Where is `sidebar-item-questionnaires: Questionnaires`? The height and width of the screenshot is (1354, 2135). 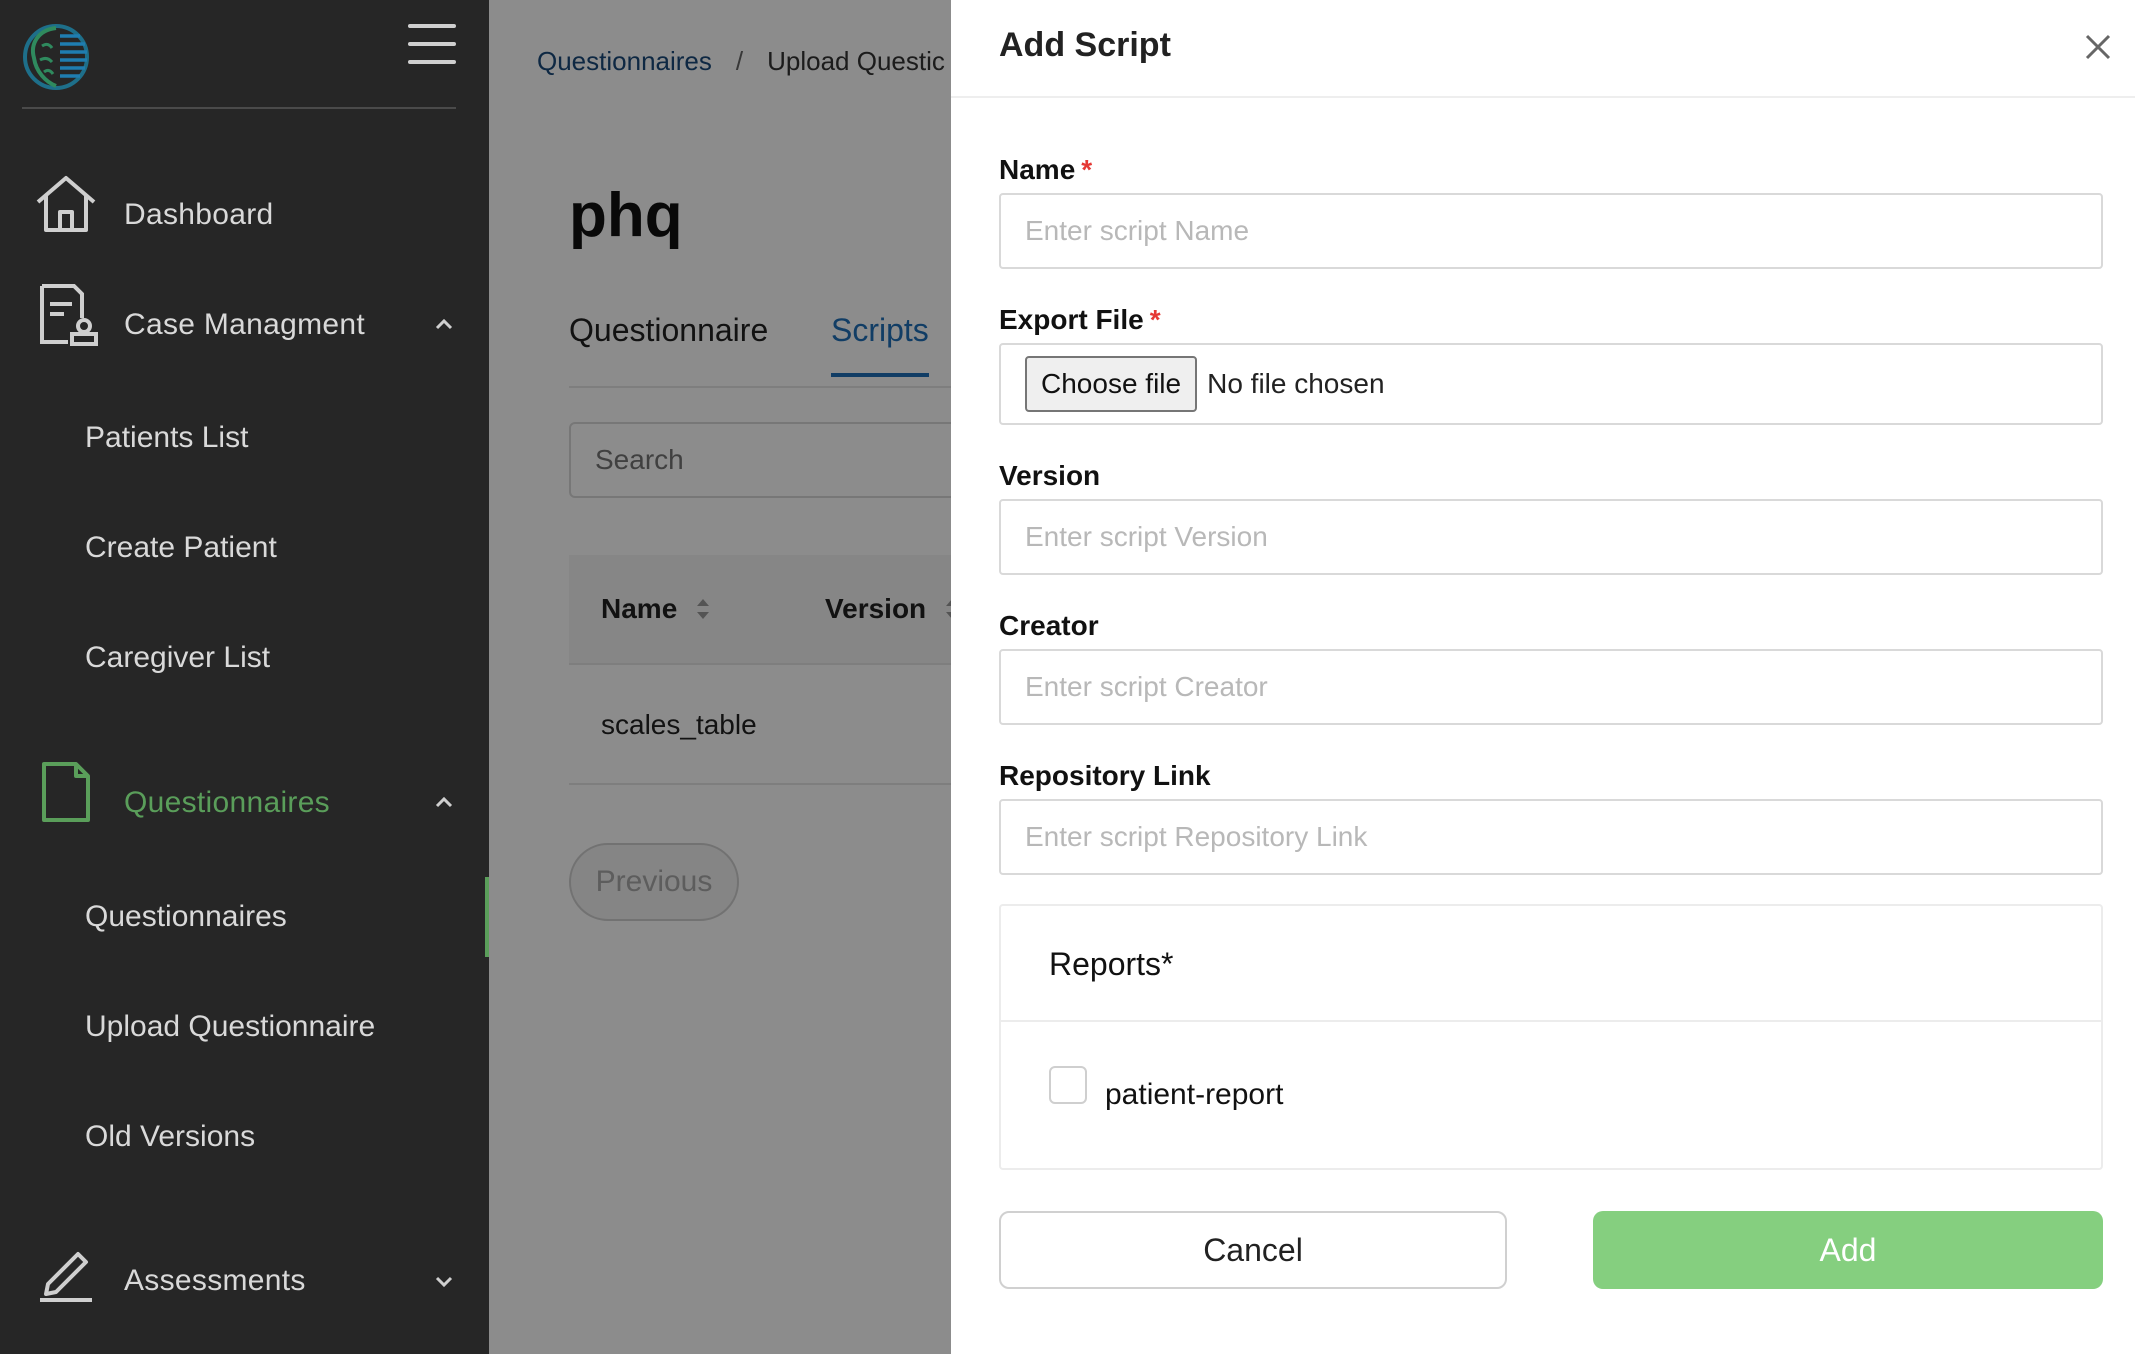 sidebar-item-questionnaires: Questionnaires is located at coordinates (244, 803).